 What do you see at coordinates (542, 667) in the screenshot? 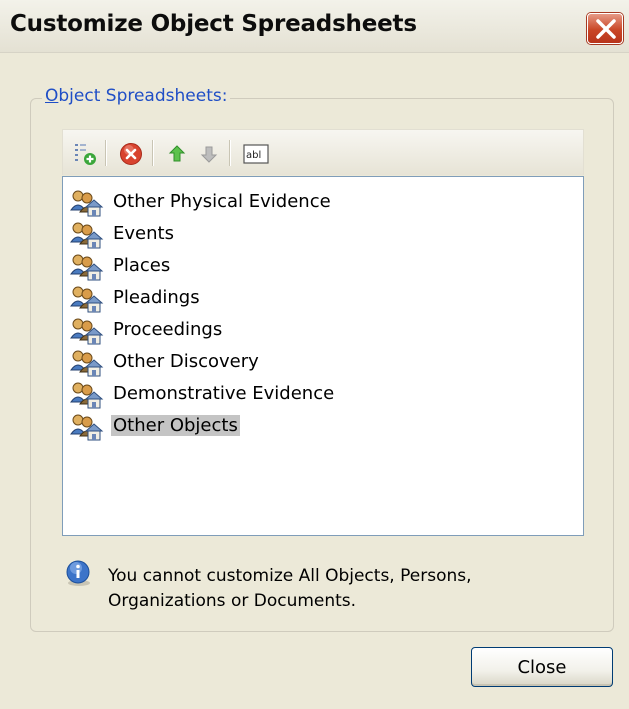
I see `close-button: Close` at bounding box center [542, 667].